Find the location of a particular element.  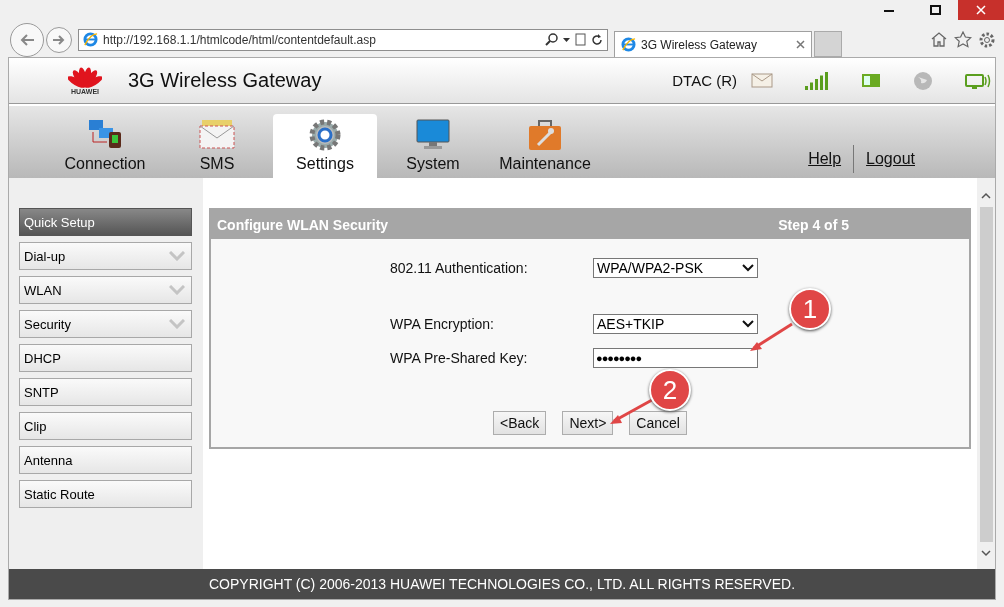

close-icon is located at coordinates (981, 10).